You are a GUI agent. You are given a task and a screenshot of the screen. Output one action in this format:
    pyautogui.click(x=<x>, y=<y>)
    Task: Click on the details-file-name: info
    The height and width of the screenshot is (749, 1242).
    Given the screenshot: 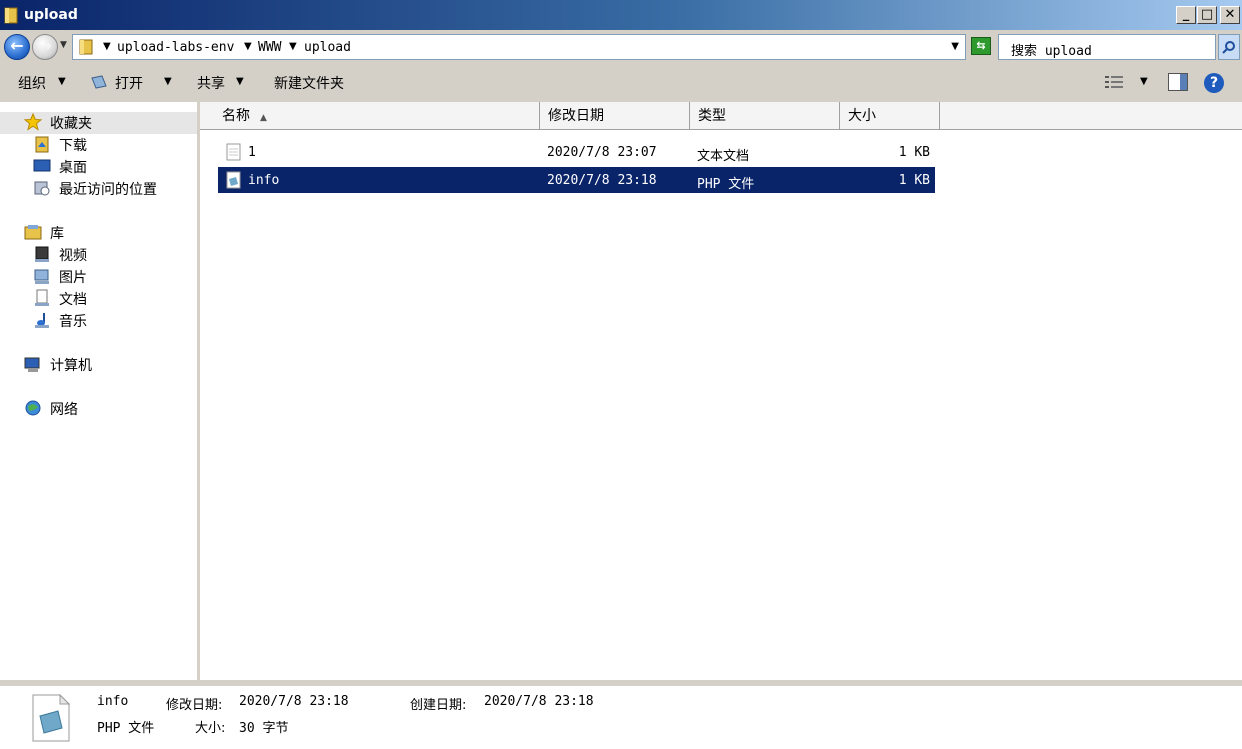 What is the action you would take?
    pyautogui.click(x=113, y=701)
    